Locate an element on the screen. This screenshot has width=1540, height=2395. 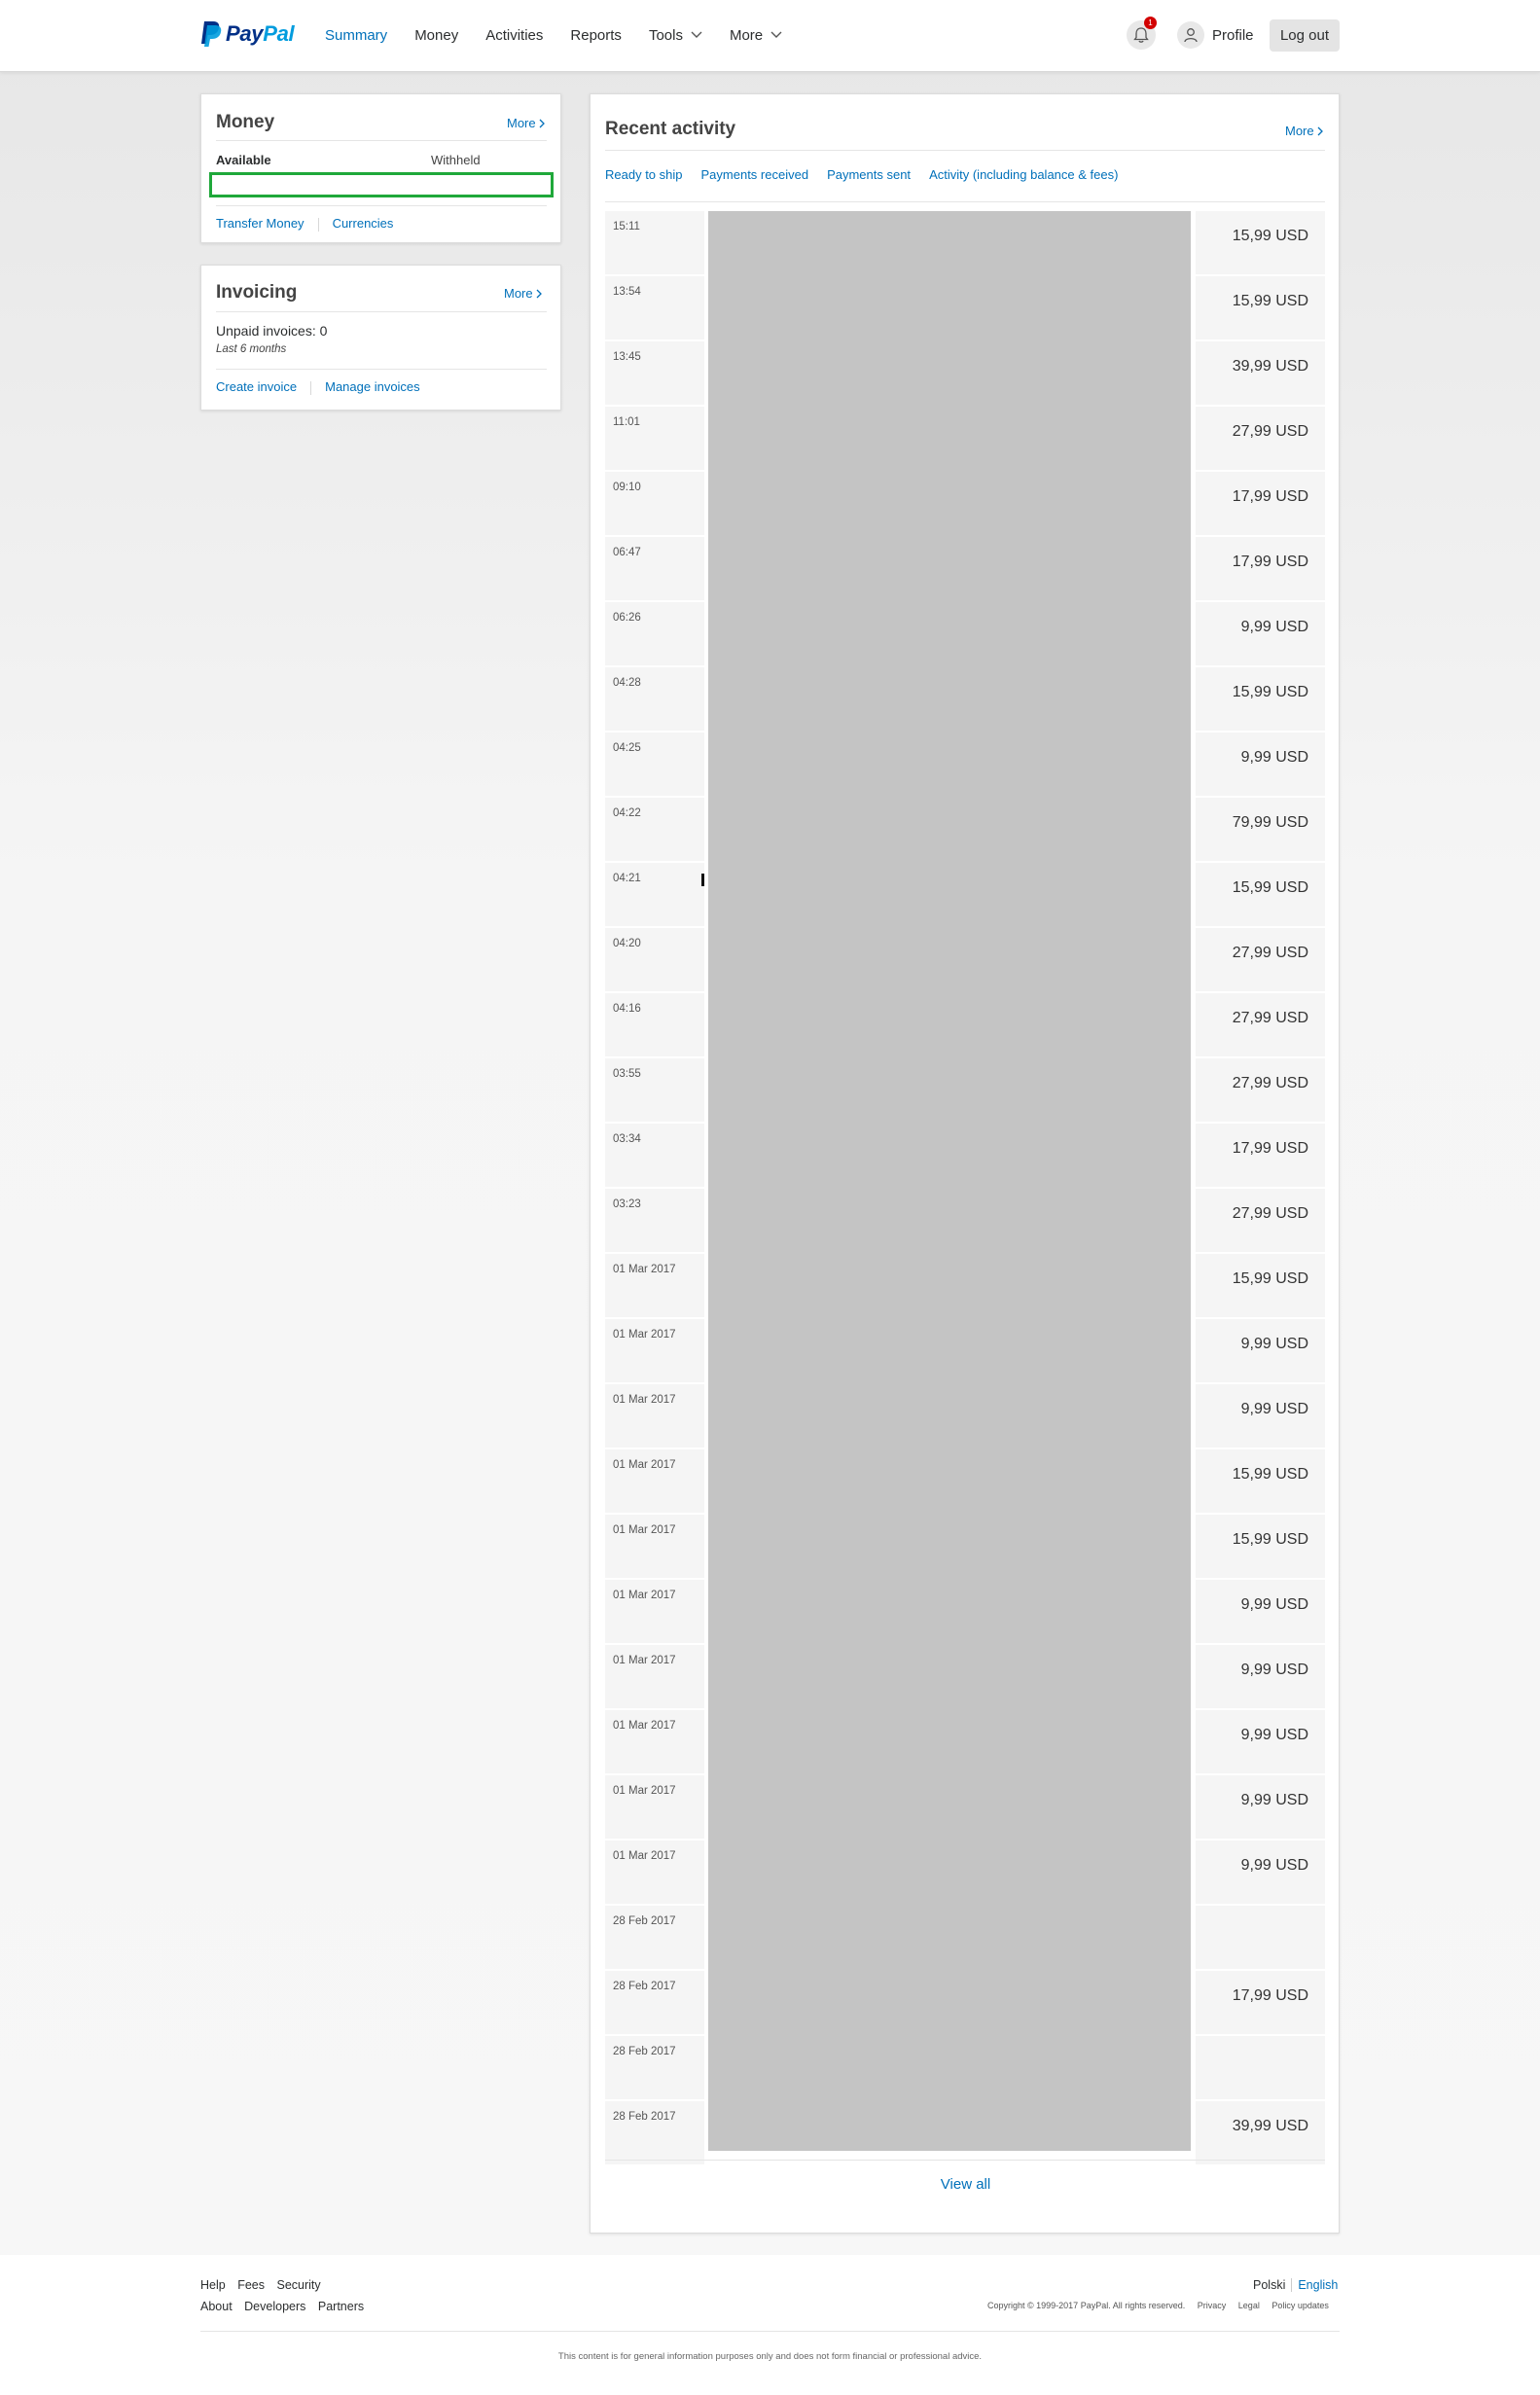
logout-button: Log out is located at coordinates (1305, 35).